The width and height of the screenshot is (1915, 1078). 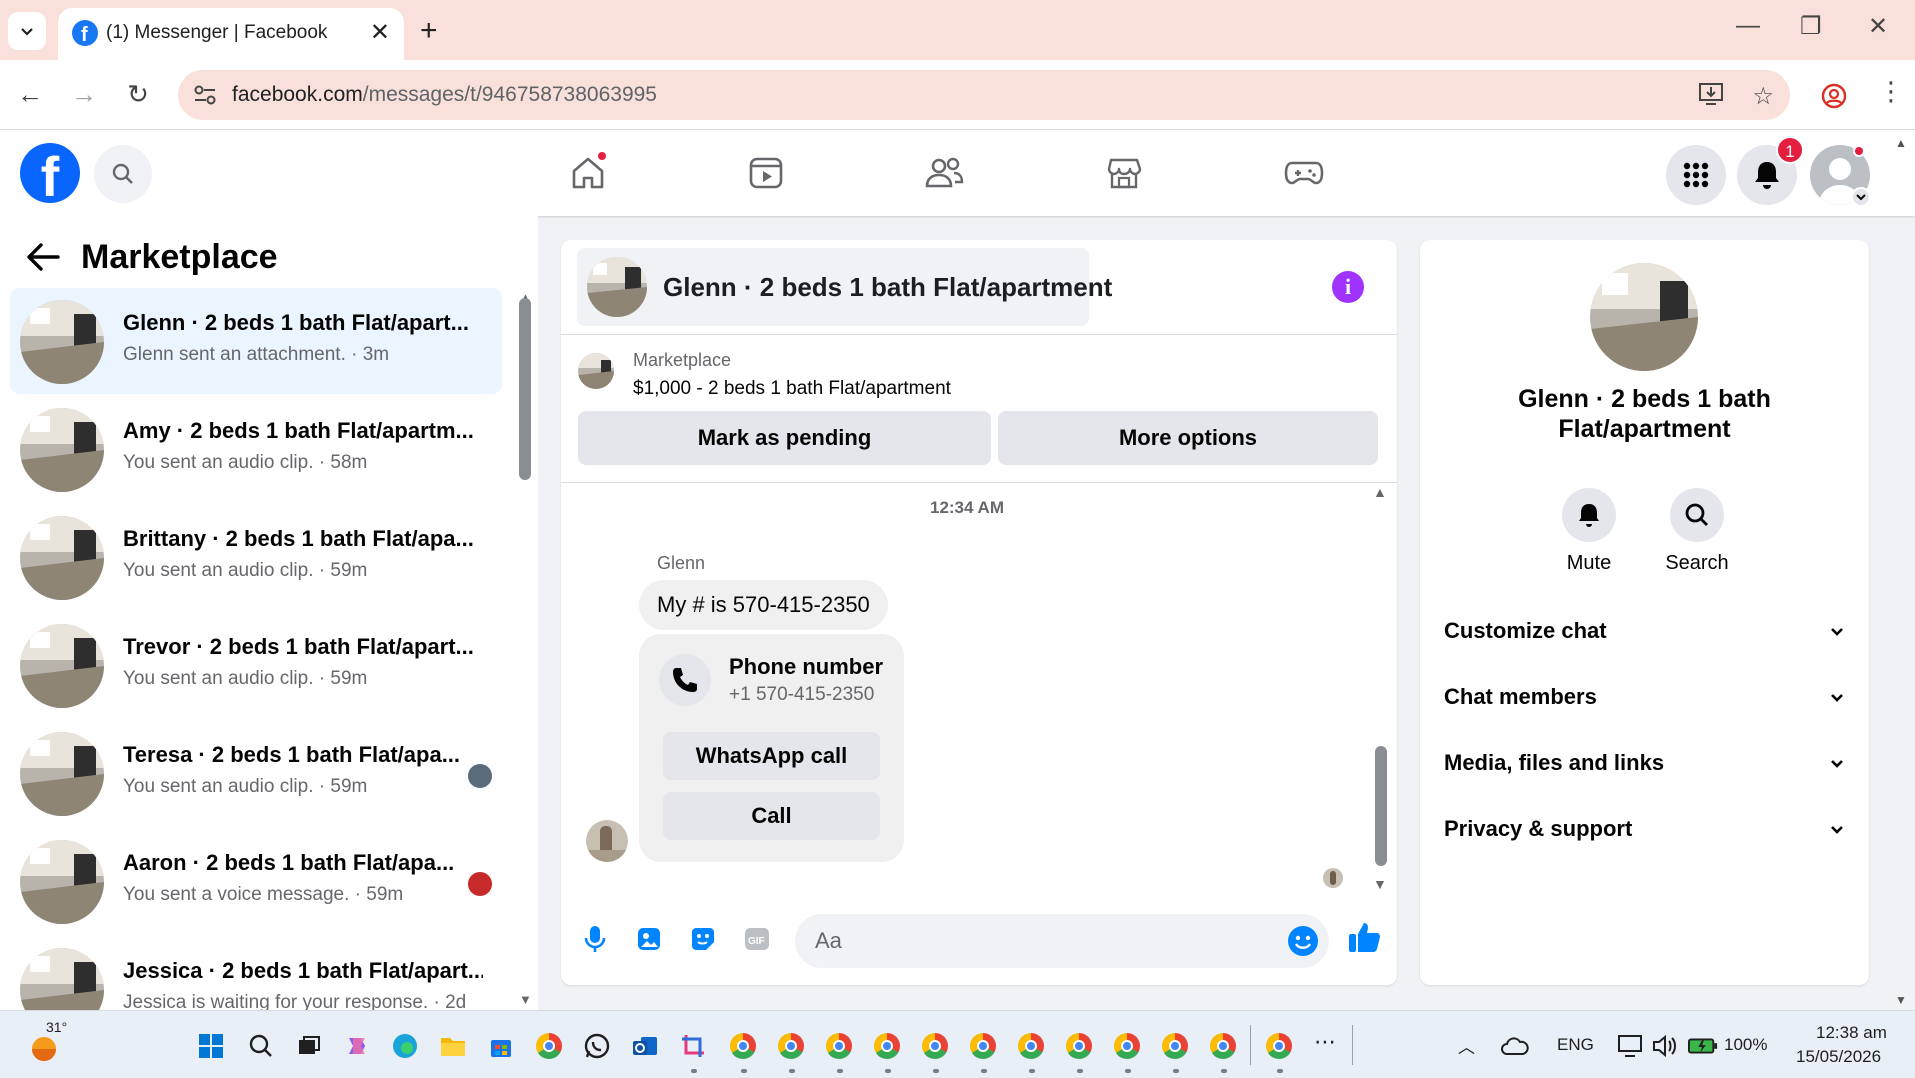 What do you see at coordinates (1303, 941) in the screenshot?
I see `emoji-icon` at bounding box center [1303, 941].